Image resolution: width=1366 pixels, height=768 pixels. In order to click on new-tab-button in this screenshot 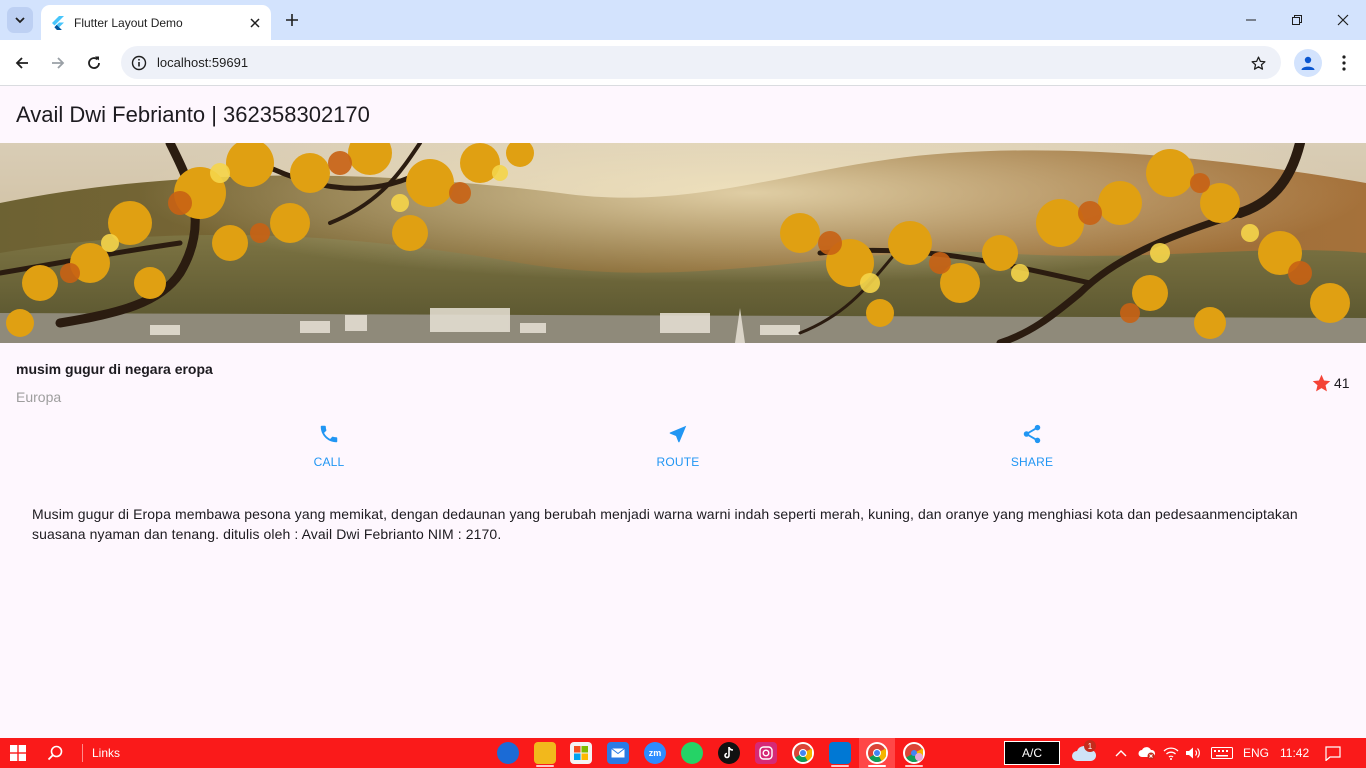, I will do `click(292, 20)`.